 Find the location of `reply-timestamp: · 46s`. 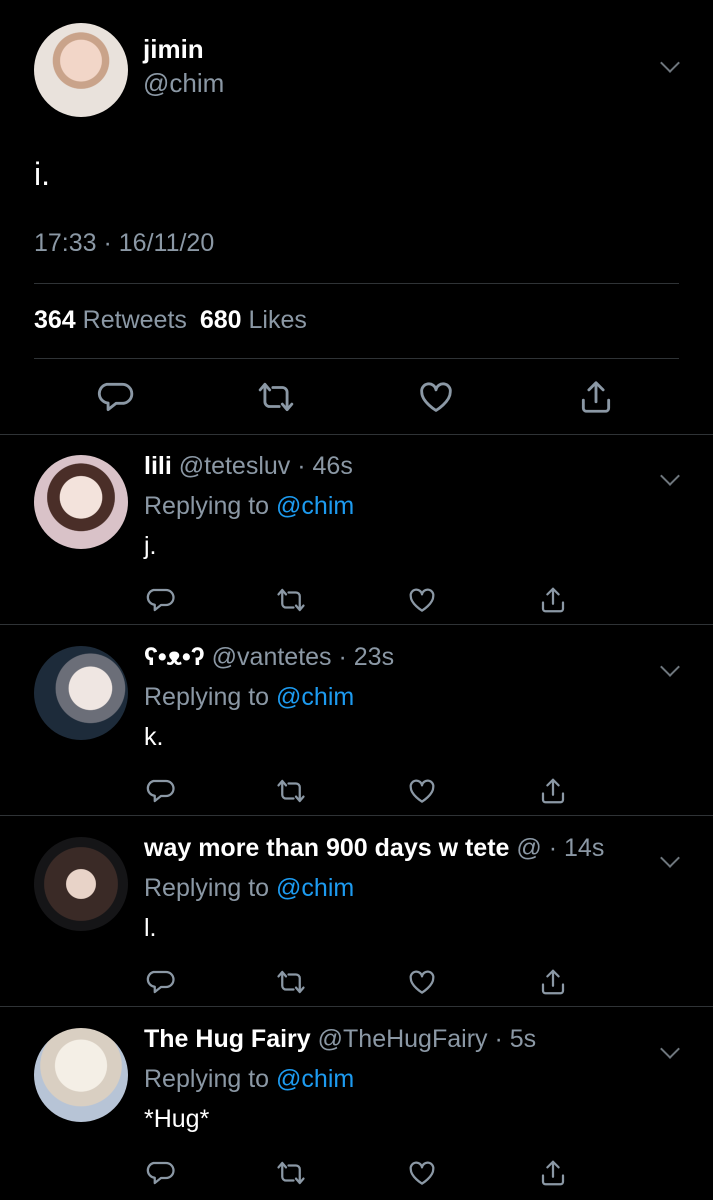

reply-timestamp: · 46s is located at coordinates (325, 466).